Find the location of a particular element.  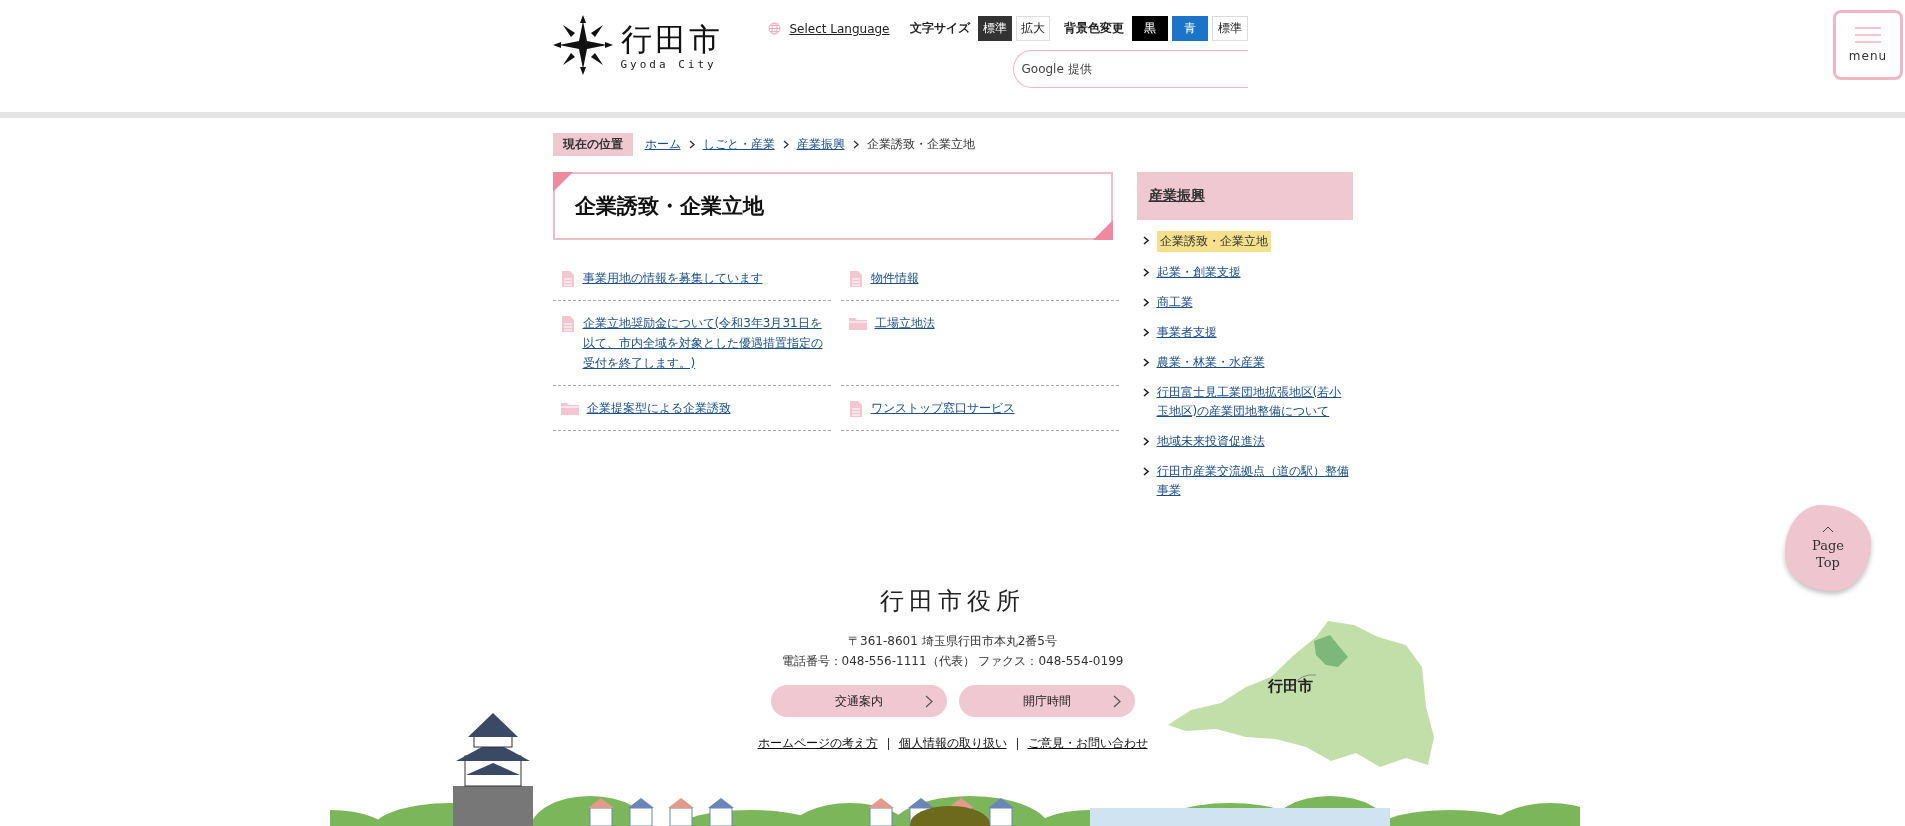

page-link: 工場立地法 is located at coordinates (904, 323).